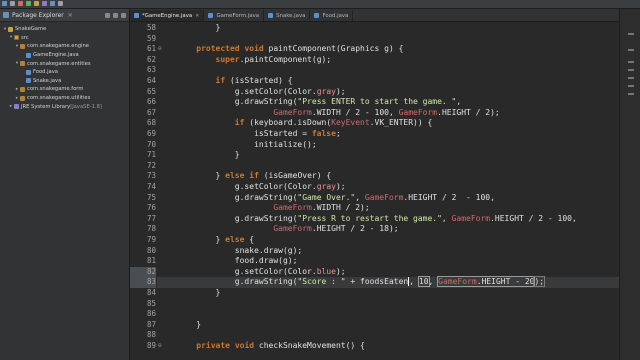 The image size is (640, 360). I want to click on package-icon, so click(22, 64).